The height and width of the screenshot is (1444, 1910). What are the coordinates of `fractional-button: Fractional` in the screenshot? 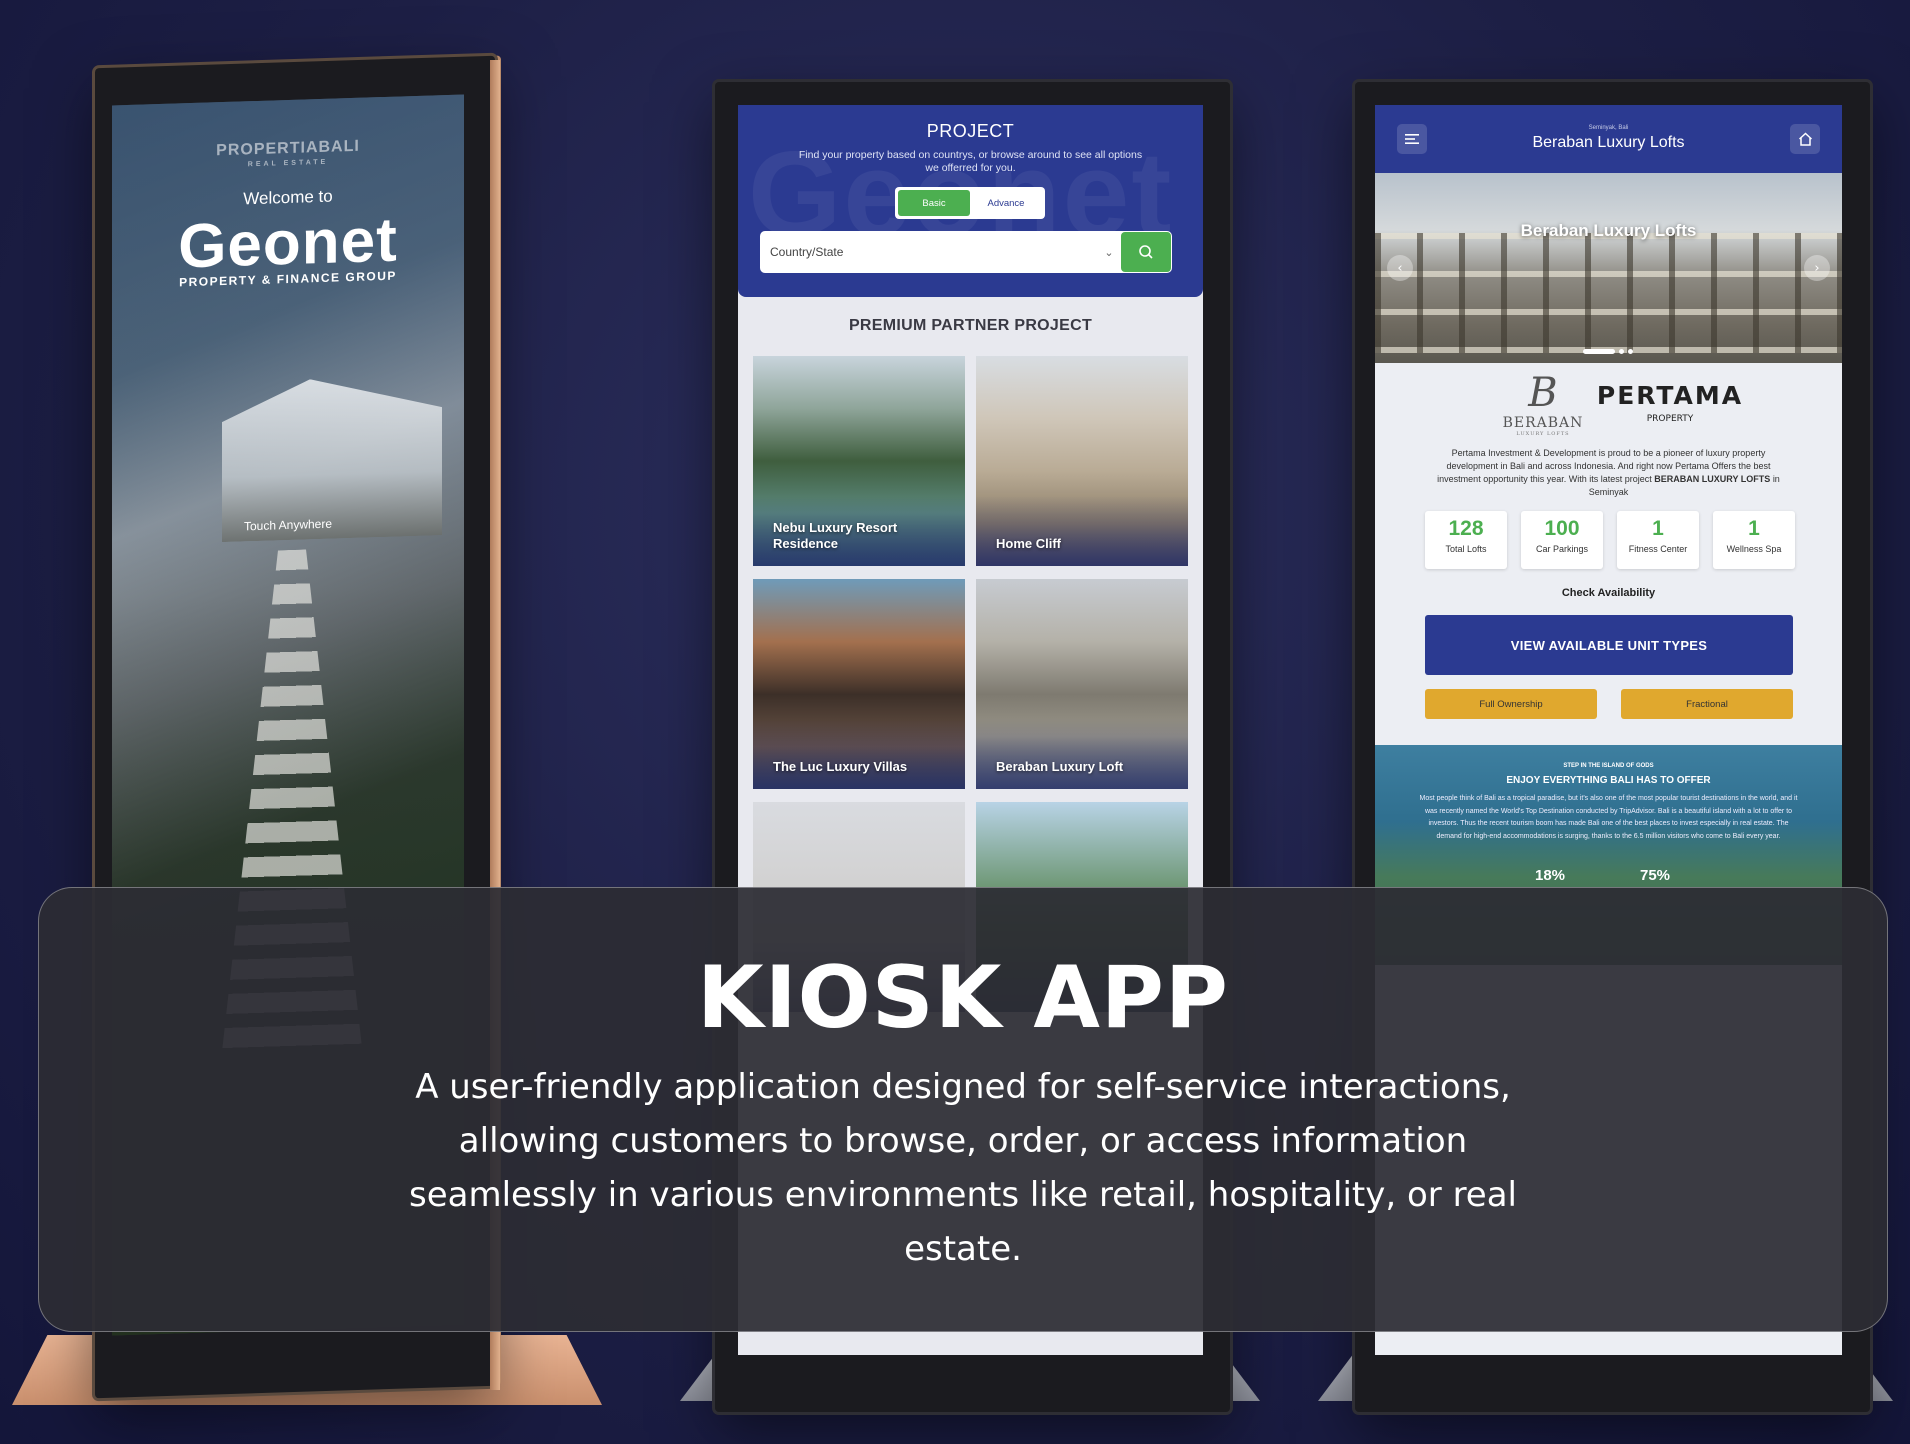 It's located at (1707, 704).